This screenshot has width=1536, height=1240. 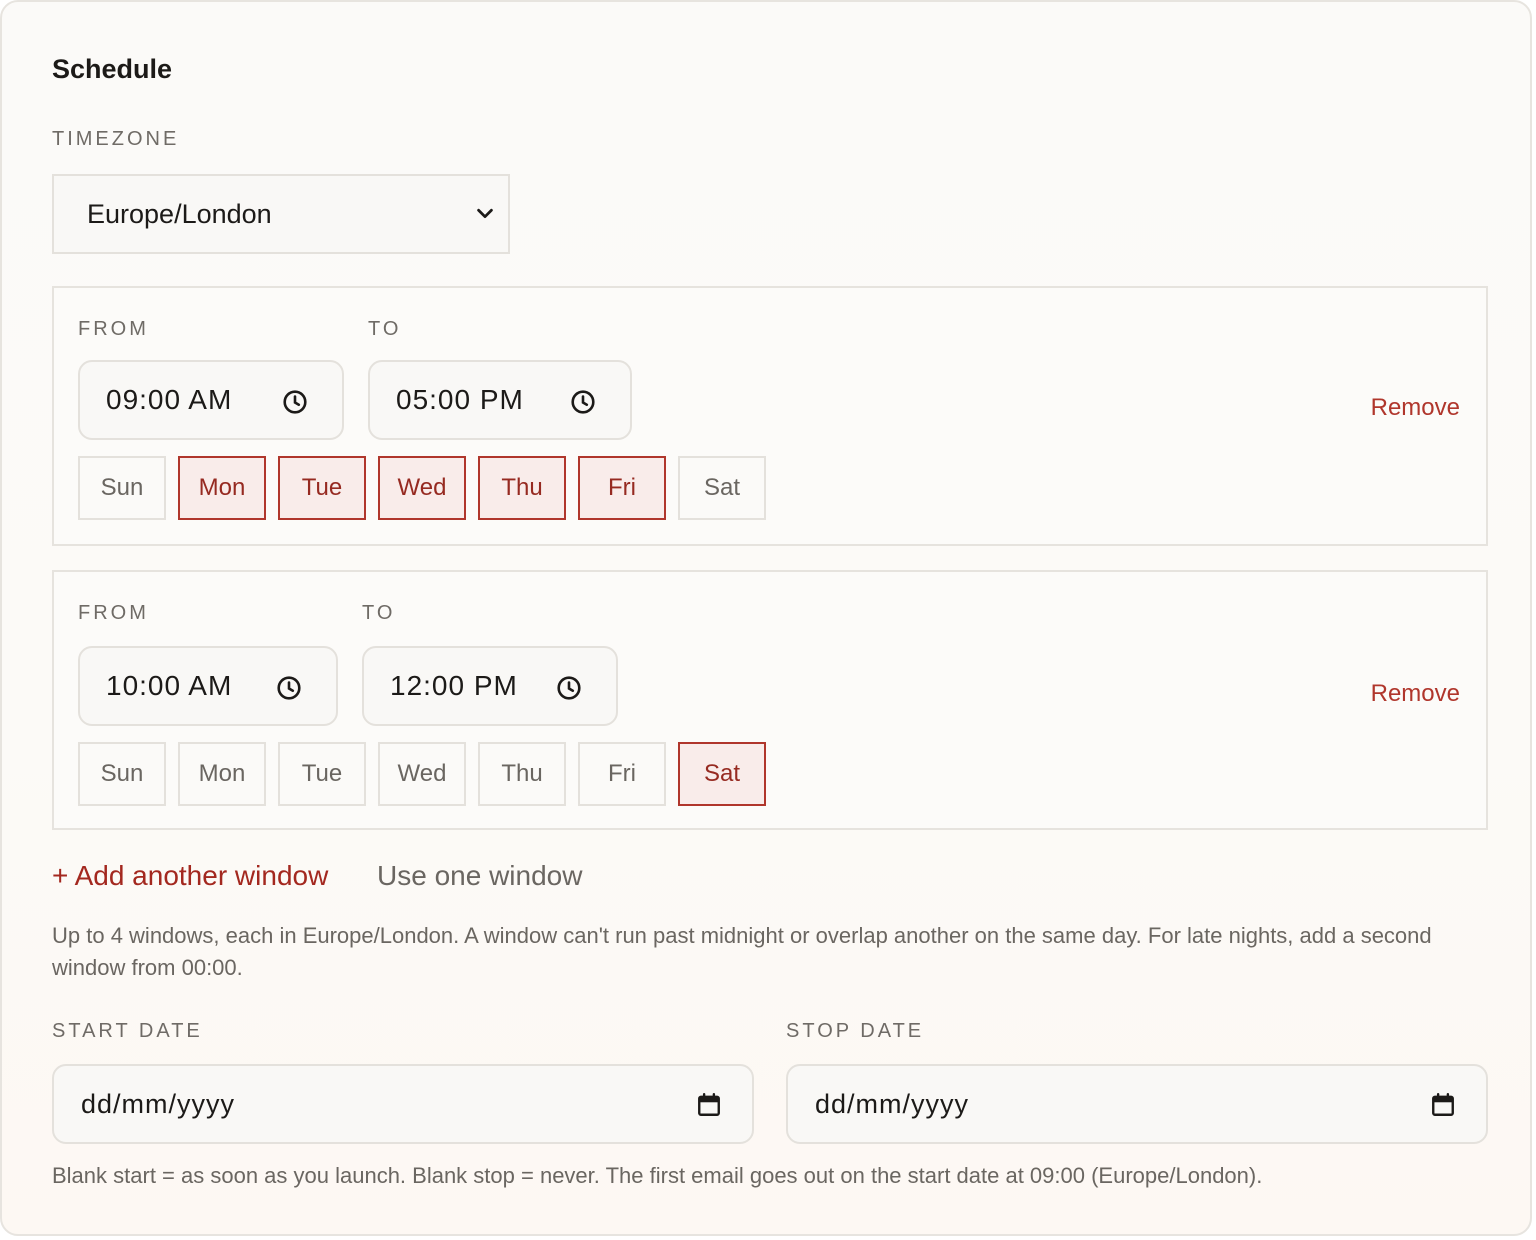 What do you see at coordinates (112, 69) in the screenshot?
I see `section-title: Schedule` at bounding box center [112, 69].